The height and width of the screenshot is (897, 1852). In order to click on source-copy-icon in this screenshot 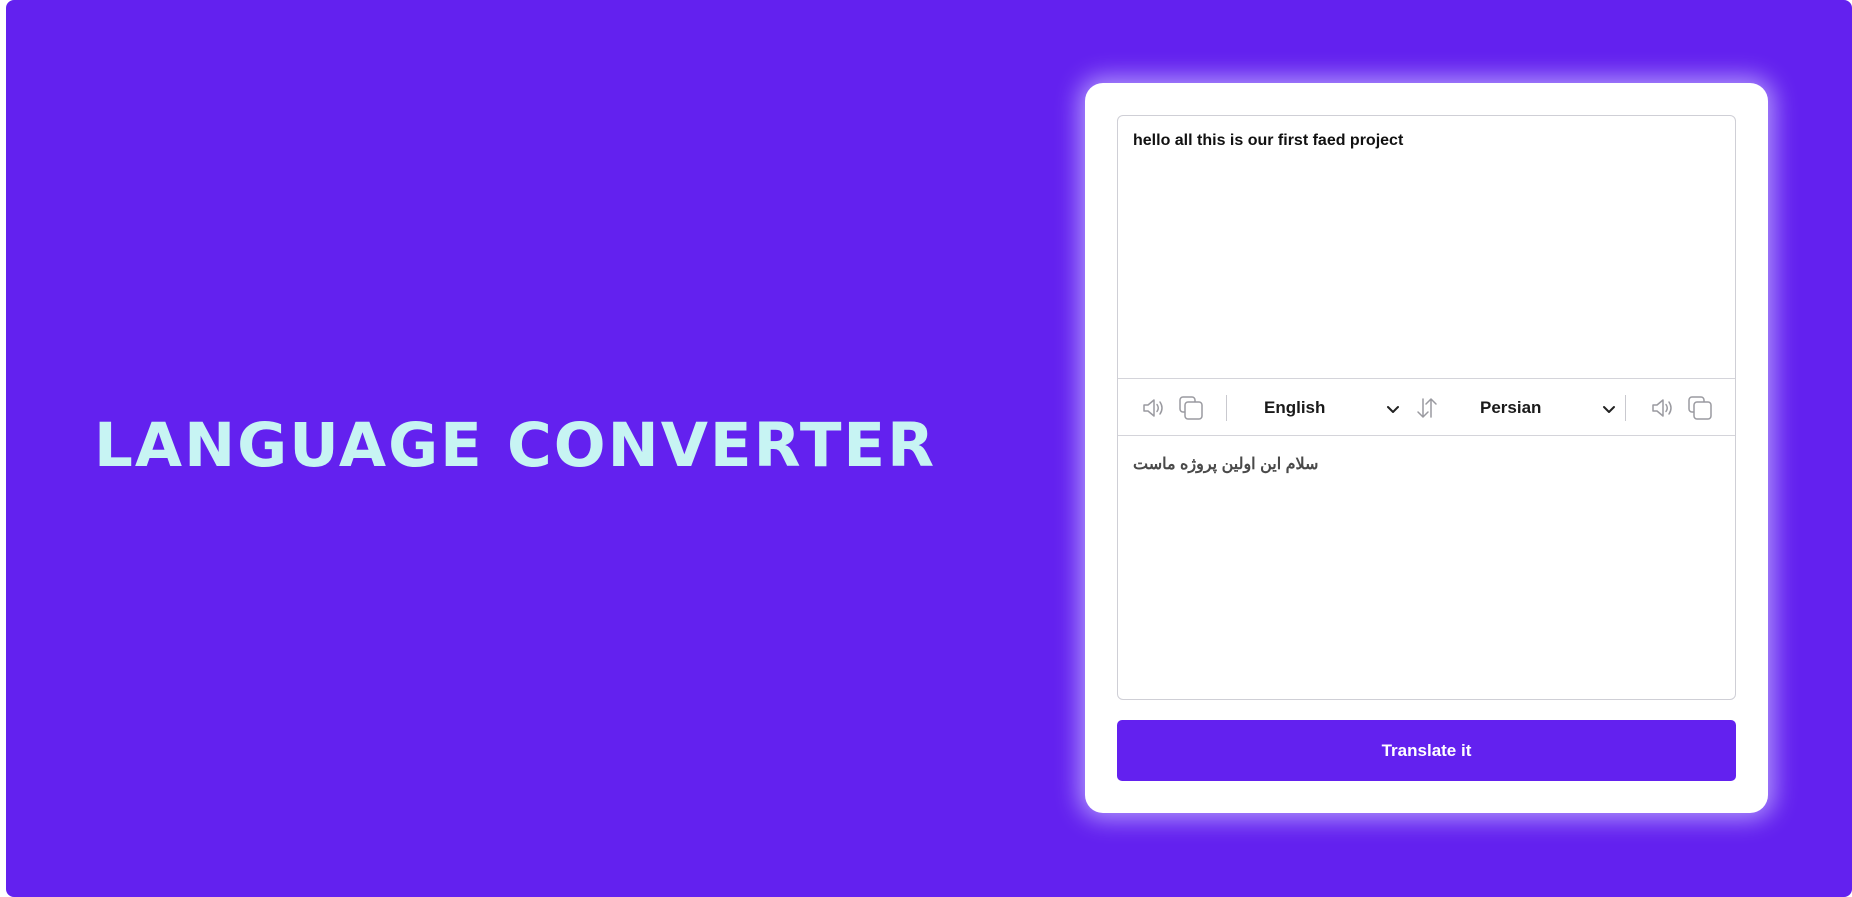, I will do `click(1191, 408)`.